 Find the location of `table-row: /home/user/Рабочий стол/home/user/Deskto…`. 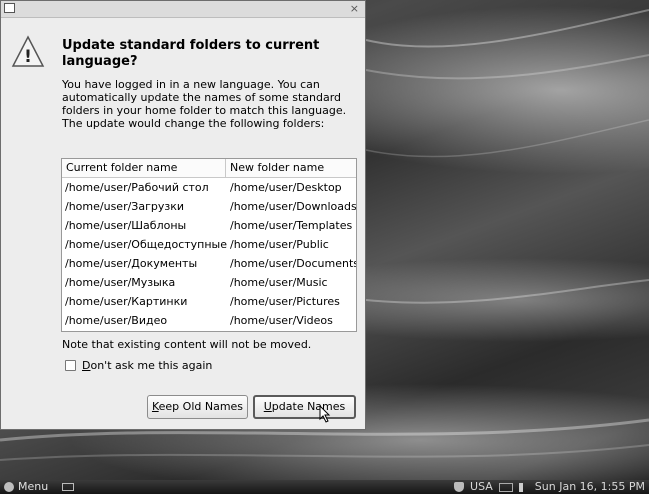

table-row: /home/user/Рабочий стол/home/user/Deskto… is located at coordinates (209, 187).